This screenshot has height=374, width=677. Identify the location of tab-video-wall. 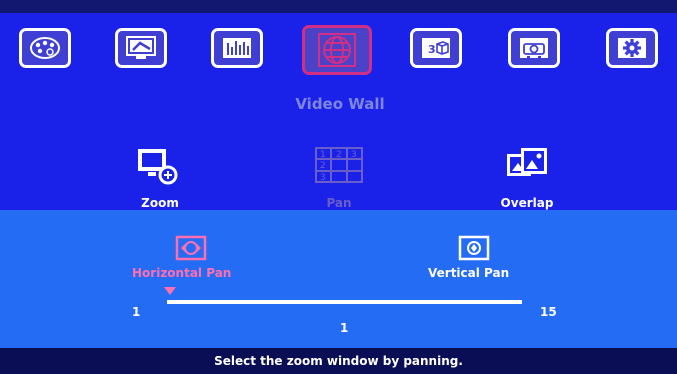
(337, 50).